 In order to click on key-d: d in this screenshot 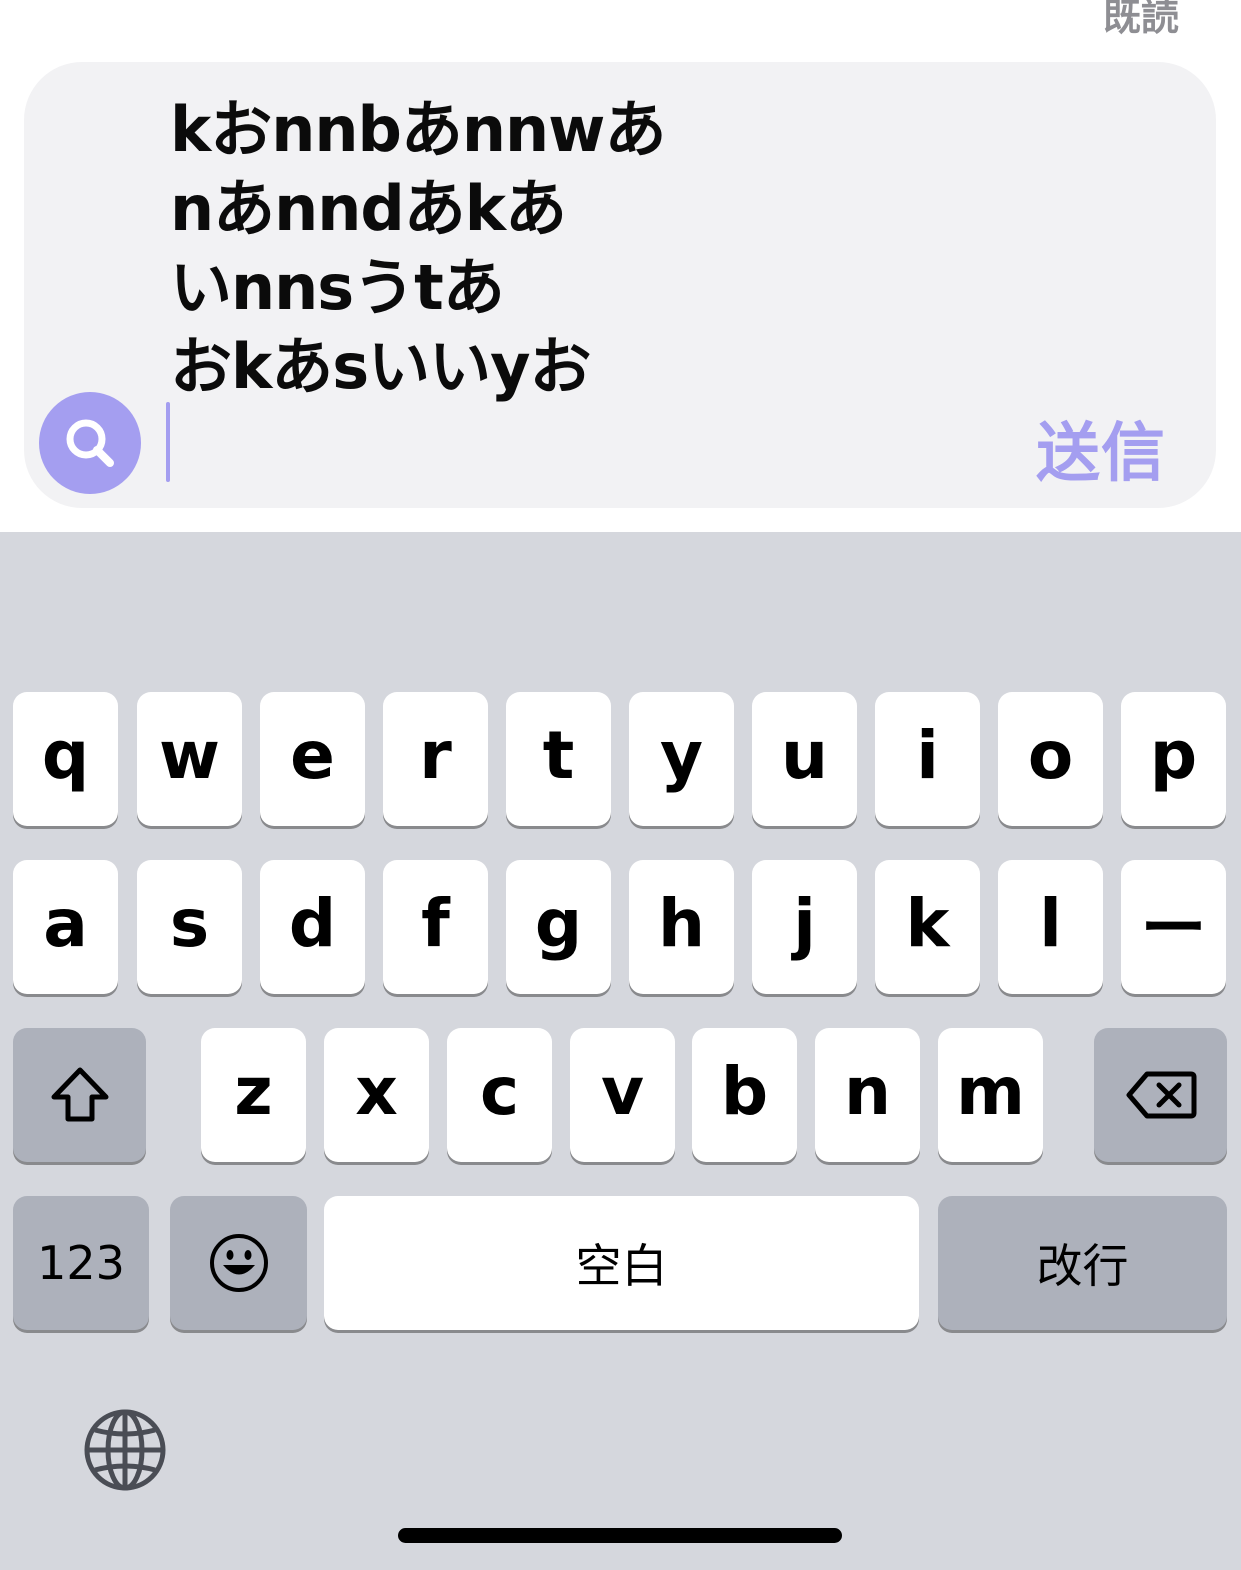, I will do `click(312, 927)`.